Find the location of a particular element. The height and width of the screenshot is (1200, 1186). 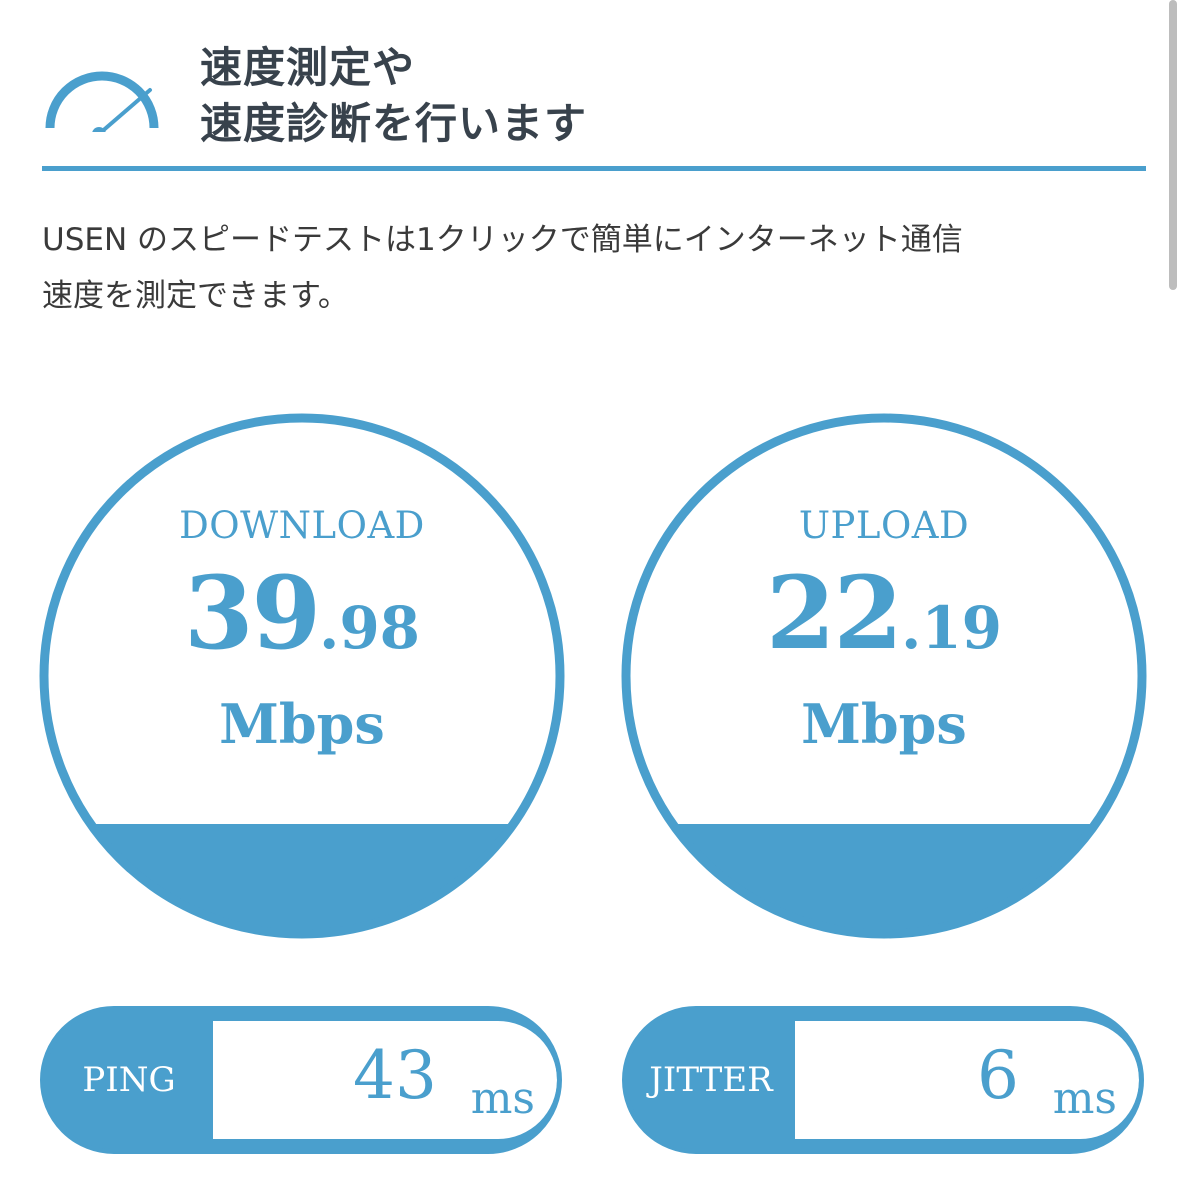

ping-value: 43 is located at coordinates (395, 1075).